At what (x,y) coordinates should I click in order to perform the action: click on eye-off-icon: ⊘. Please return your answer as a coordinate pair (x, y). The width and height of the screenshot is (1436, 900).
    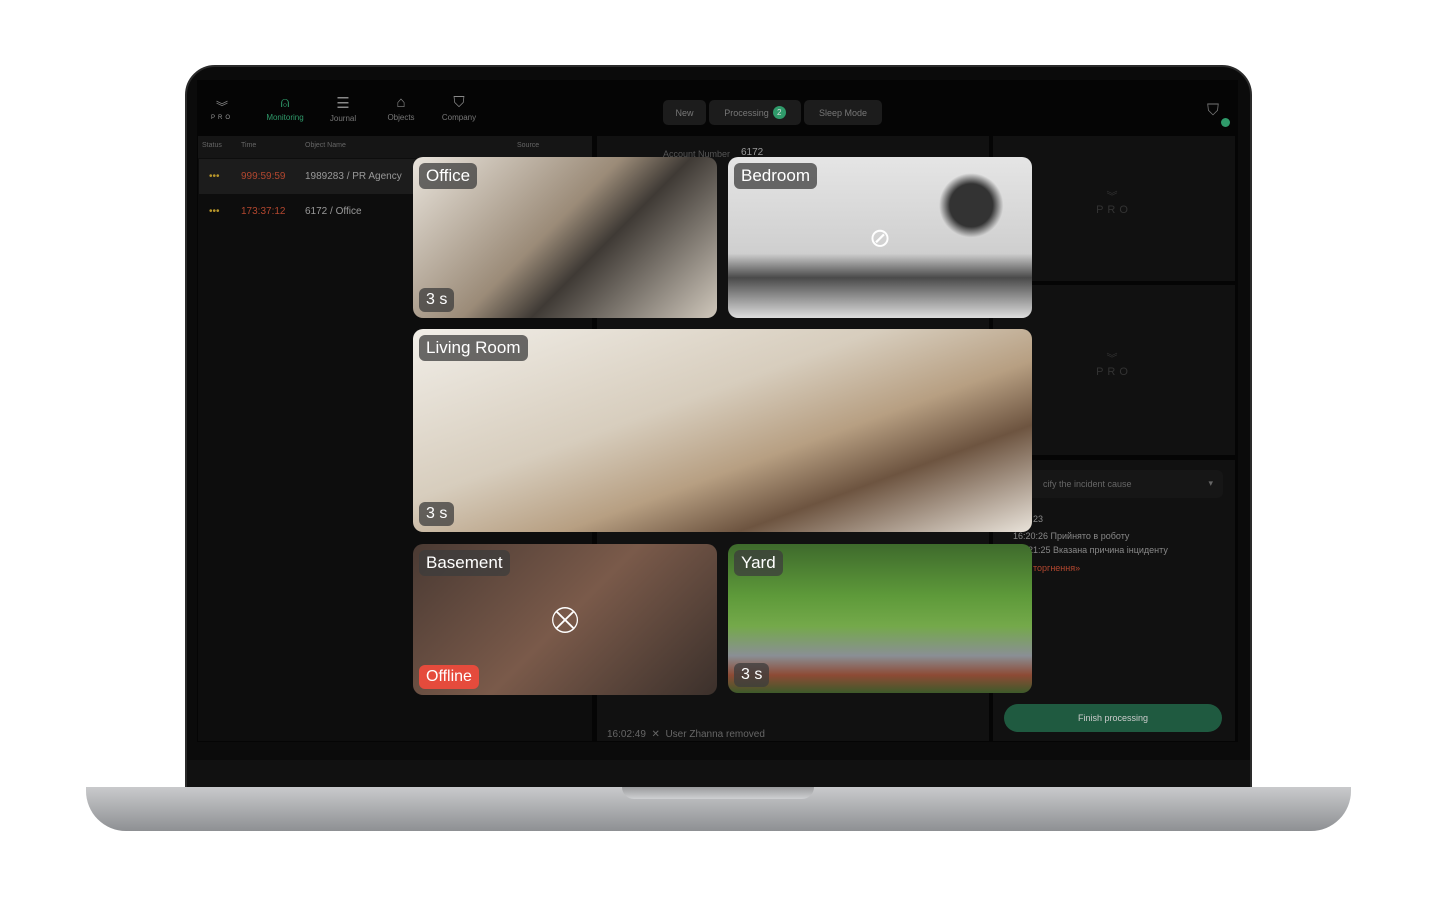
    Looking at the image, I should click on (880, 237).